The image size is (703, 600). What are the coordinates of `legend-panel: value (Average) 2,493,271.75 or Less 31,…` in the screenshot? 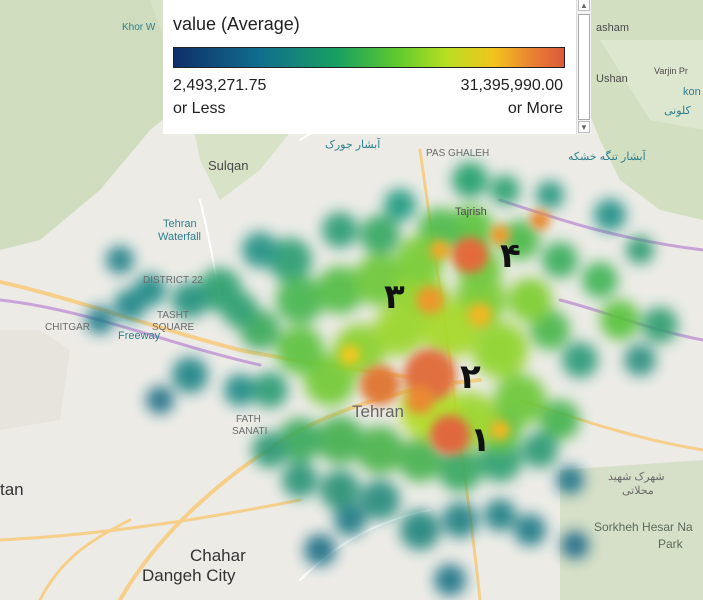 It's located at (377, 67).